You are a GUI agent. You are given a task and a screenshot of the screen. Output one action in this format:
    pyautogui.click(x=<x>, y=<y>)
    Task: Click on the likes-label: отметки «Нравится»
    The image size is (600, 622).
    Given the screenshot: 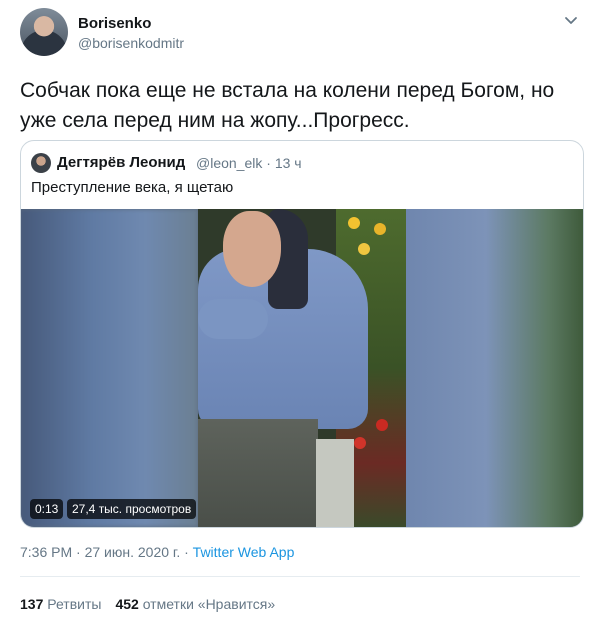 What is the action you would take?
    pyautogui.click(x=209, y=604)
    